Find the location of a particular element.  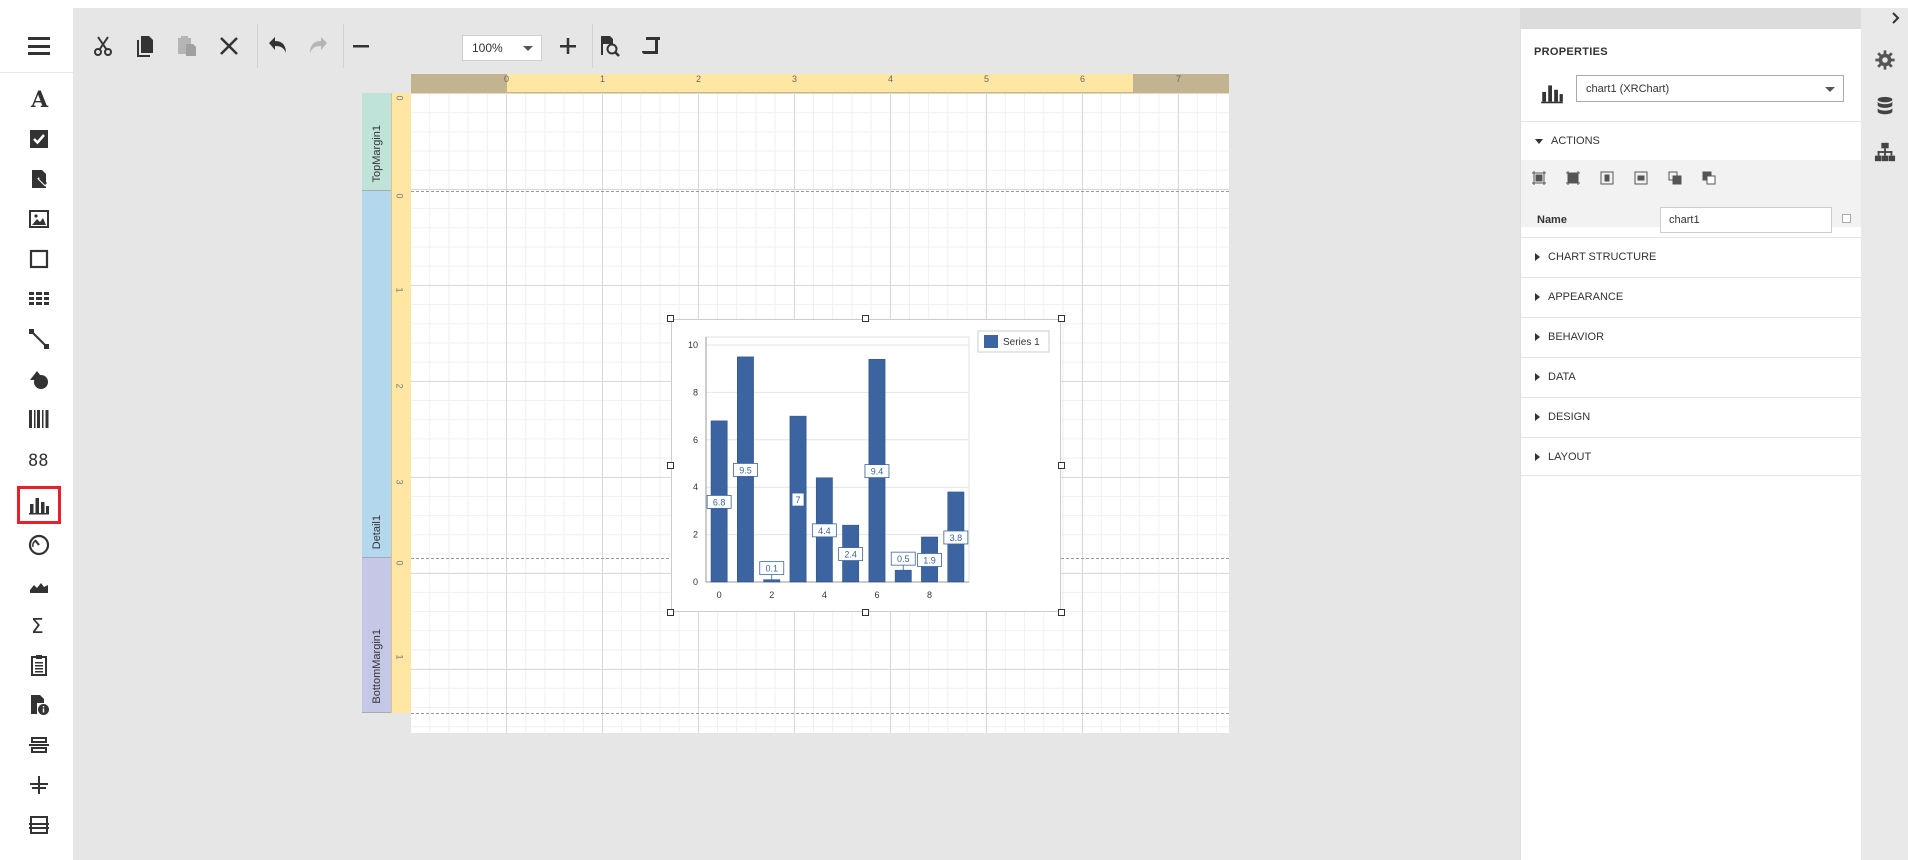

toolbox-item-line is located at coordinates (39, 339).